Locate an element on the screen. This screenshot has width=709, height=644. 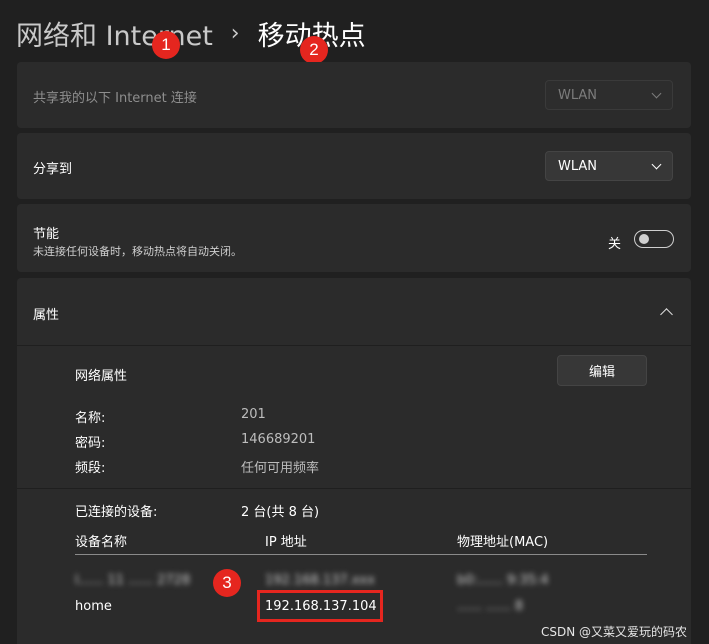
share-source-value: WLAN is located at coordinates (578, 95).